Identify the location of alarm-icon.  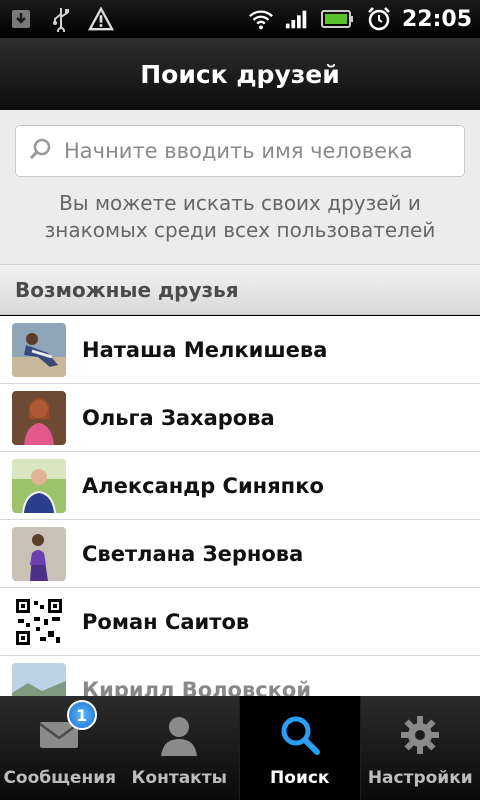
(379, 19).